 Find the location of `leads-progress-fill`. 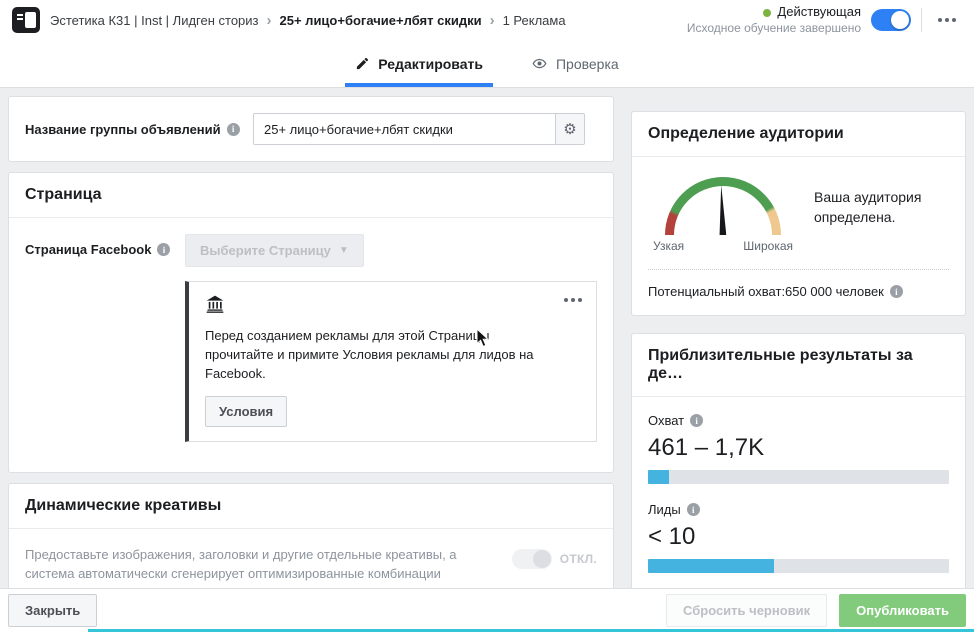

leads-progress-fill is located at coordinates (711, 566).